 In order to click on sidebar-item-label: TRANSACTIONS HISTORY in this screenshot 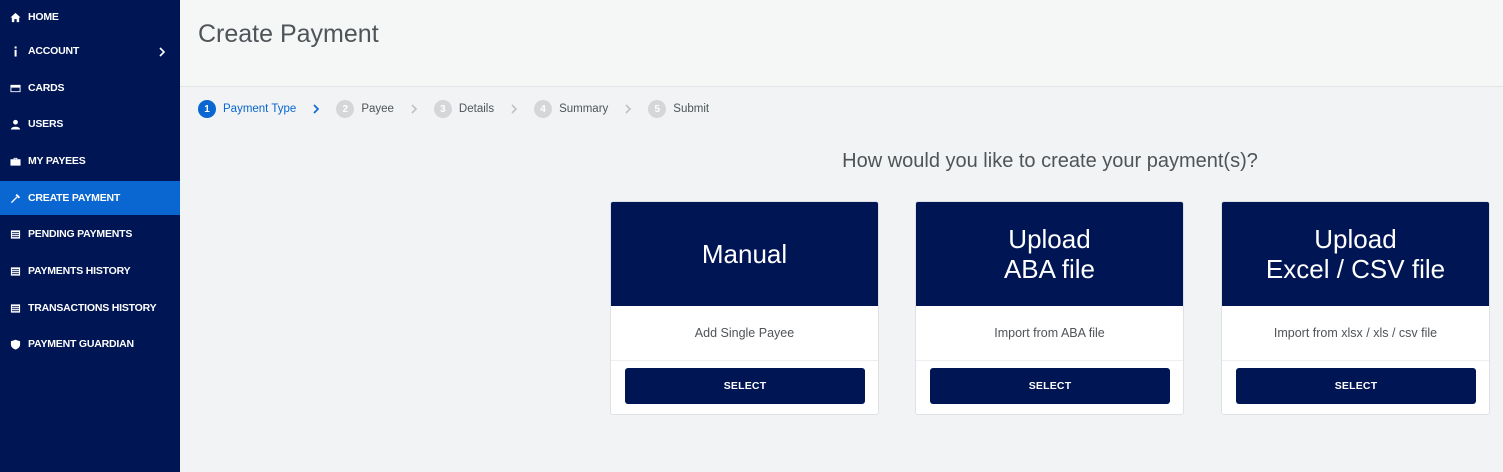, I will do `click(92, 308)`.